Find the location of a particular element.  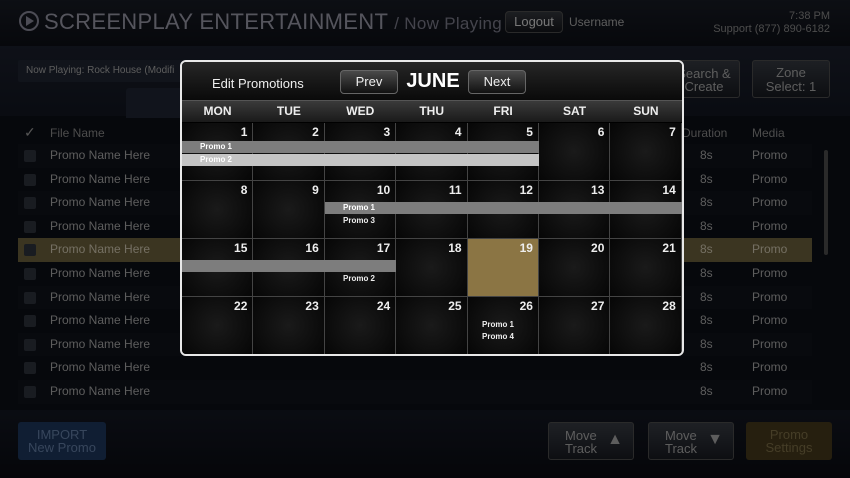

calendar-day: 6 is located at coordinates (575, 152).